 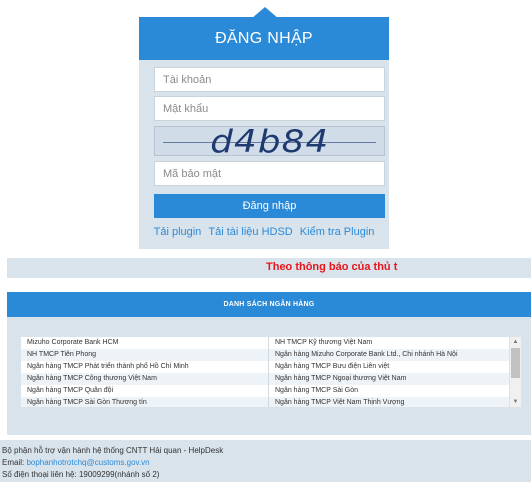 What do you see at coordinates (87, 402) in the screenshot?
I see `bank-cell: Ngân hàng TMCP Sài Gòn Thương tín` at bounding box center [87, 402].